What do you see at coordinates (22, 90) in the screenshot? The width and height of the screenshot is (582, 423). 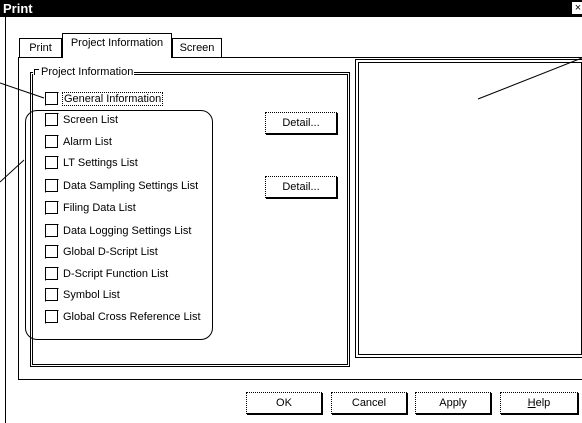 I see `annotation-leader-general` at bounding box center [22, 90].